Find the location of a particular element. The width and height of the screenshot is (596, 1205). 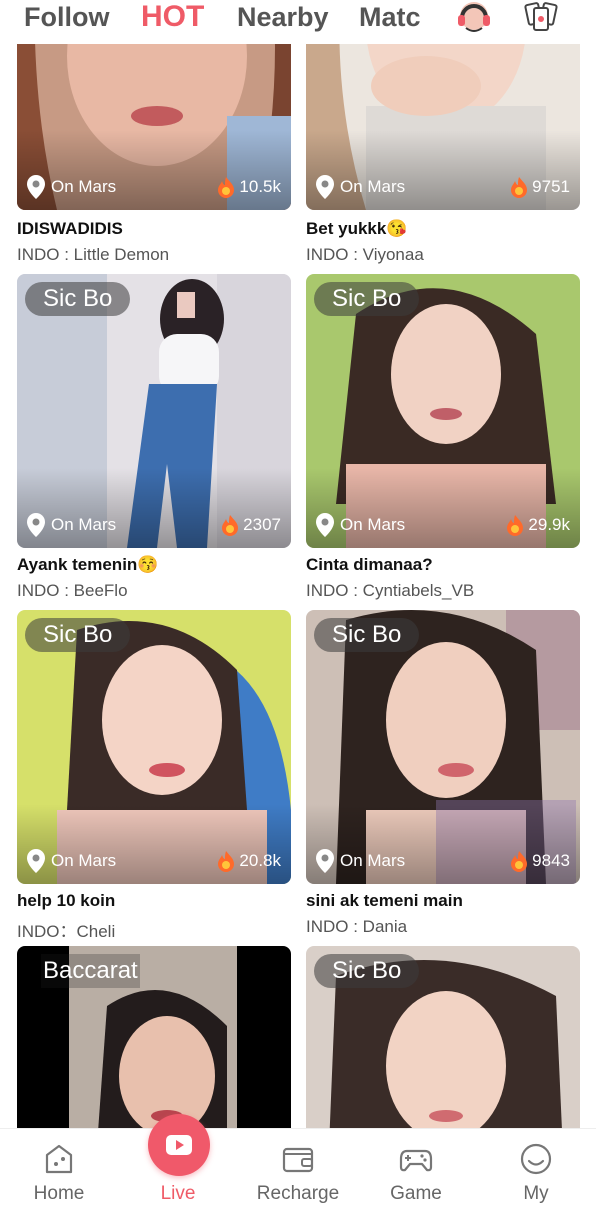

home-icon is located at coordinates (59, 1159).